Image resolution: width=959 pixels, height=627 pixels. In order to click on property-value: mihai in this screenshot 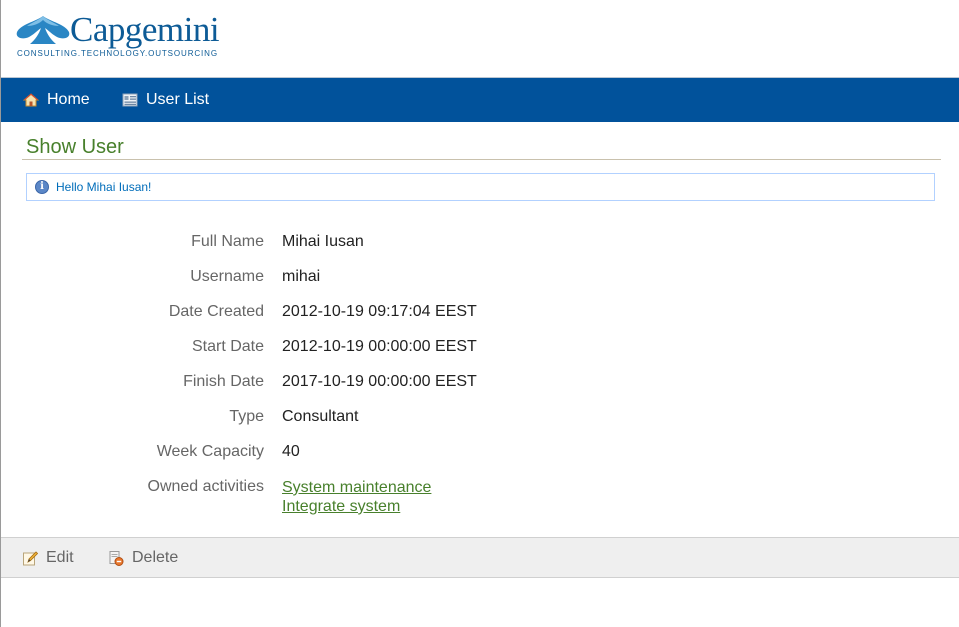, I will do `click(301, 276)`.